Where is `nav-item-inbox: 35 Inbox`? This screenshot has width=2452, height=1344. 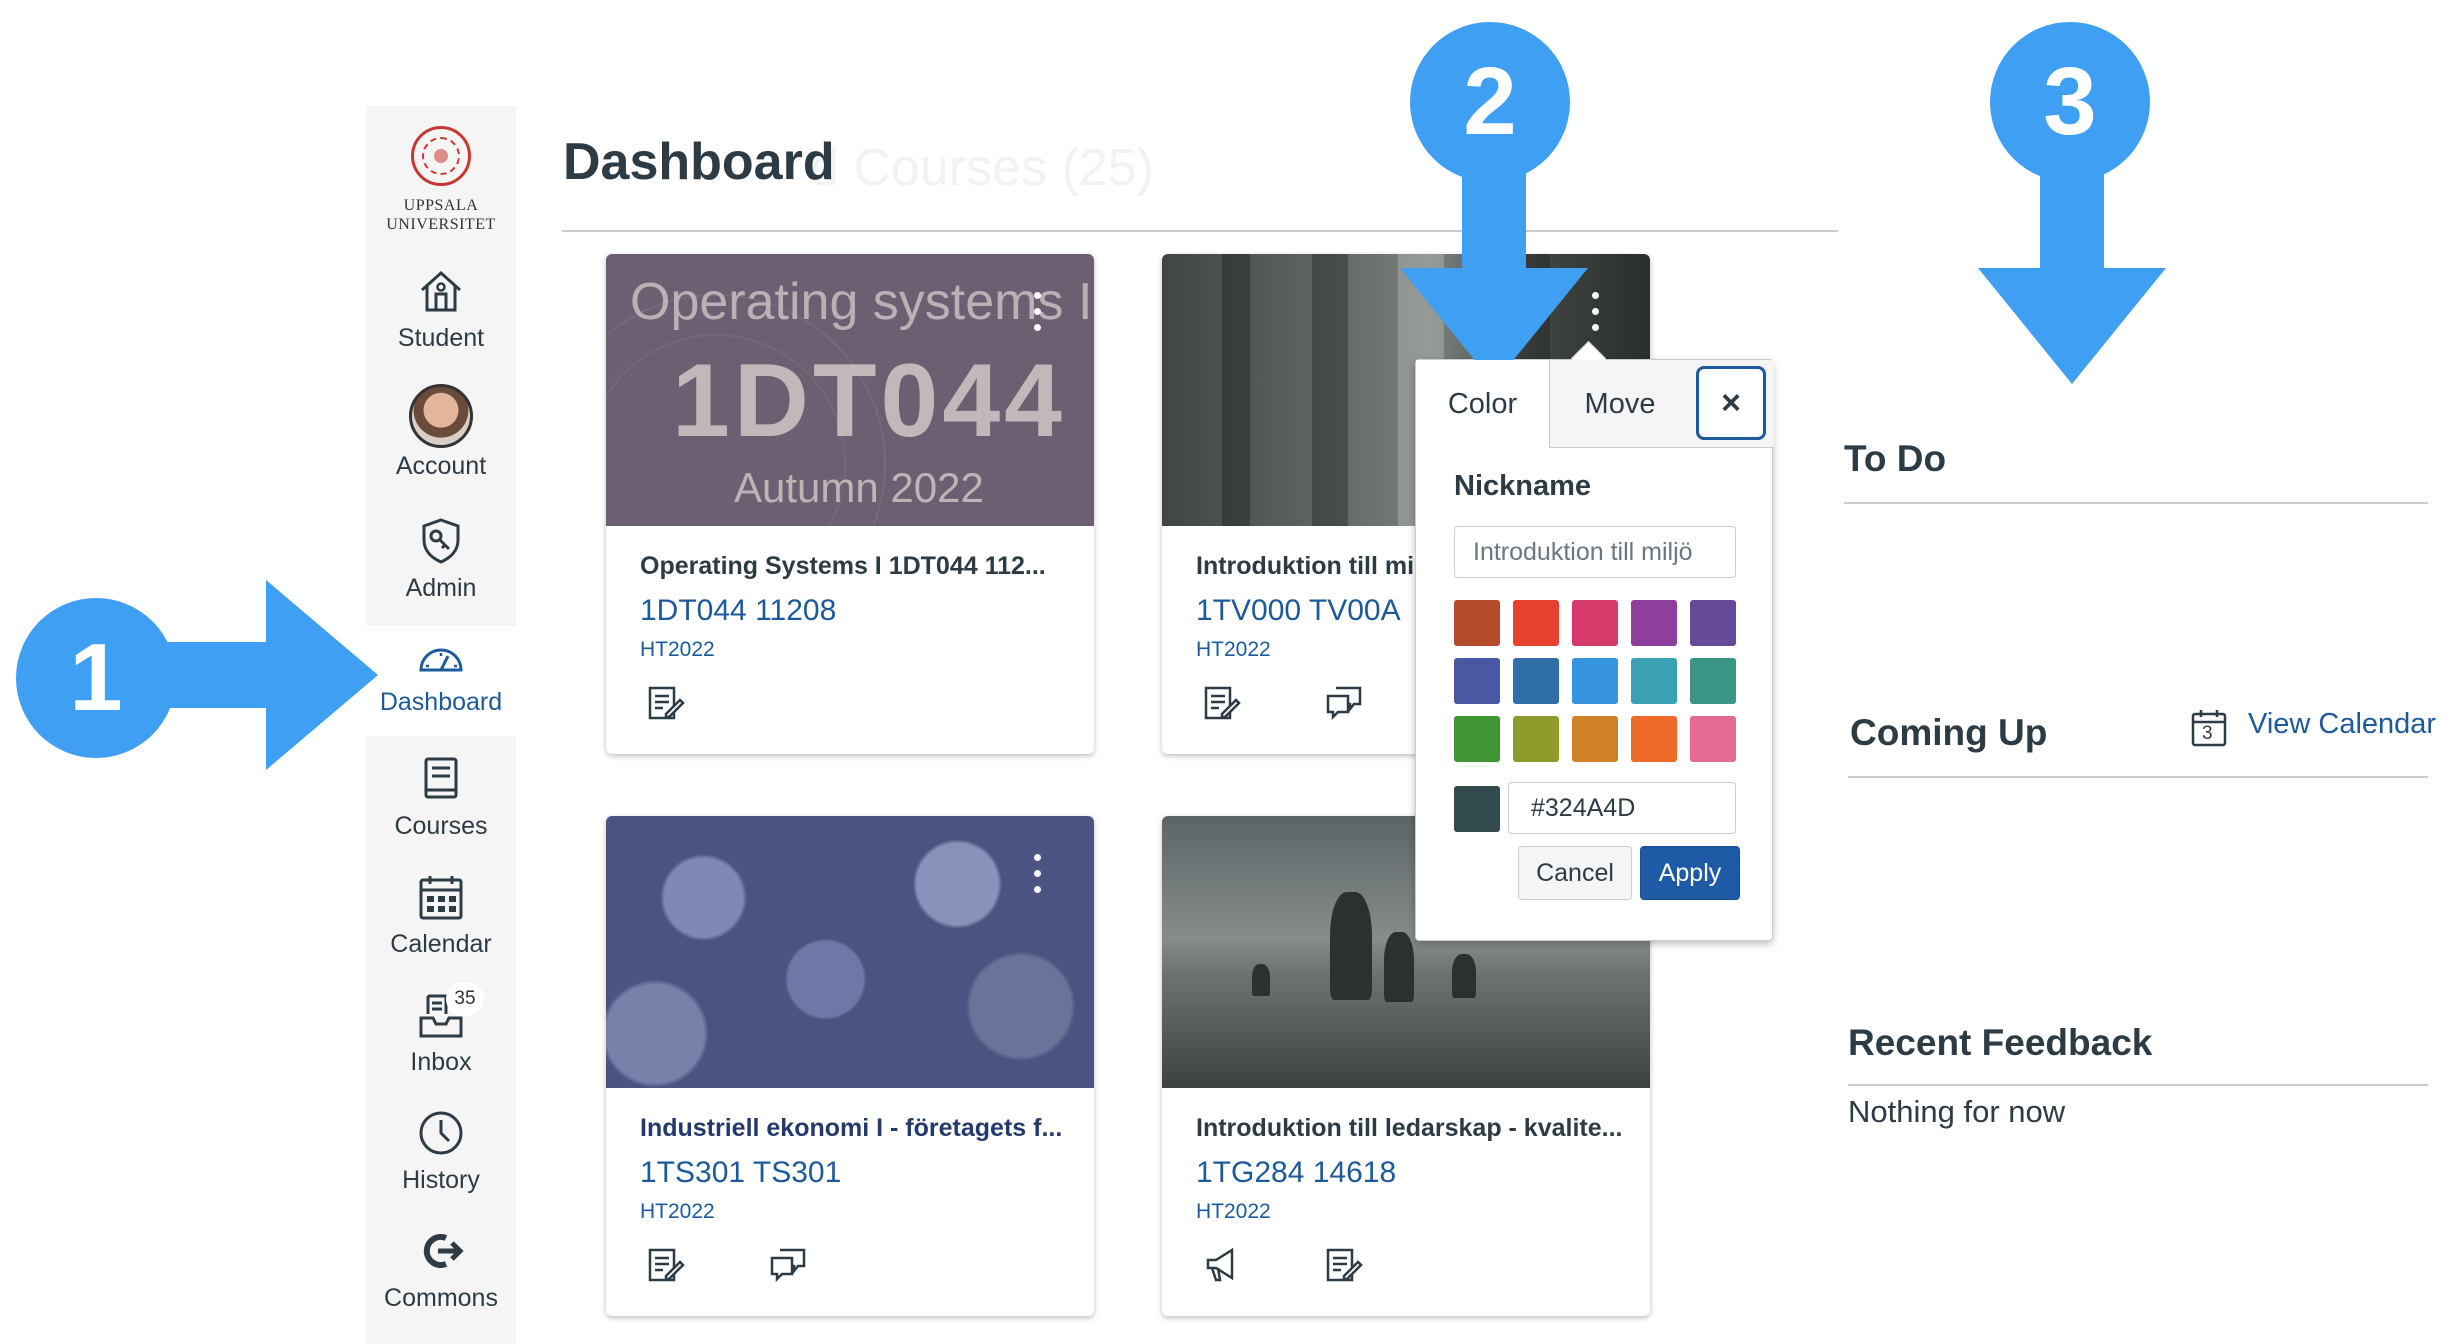
nav-item-inbox: 35 Inbox is located at coordinates (441, 1029).